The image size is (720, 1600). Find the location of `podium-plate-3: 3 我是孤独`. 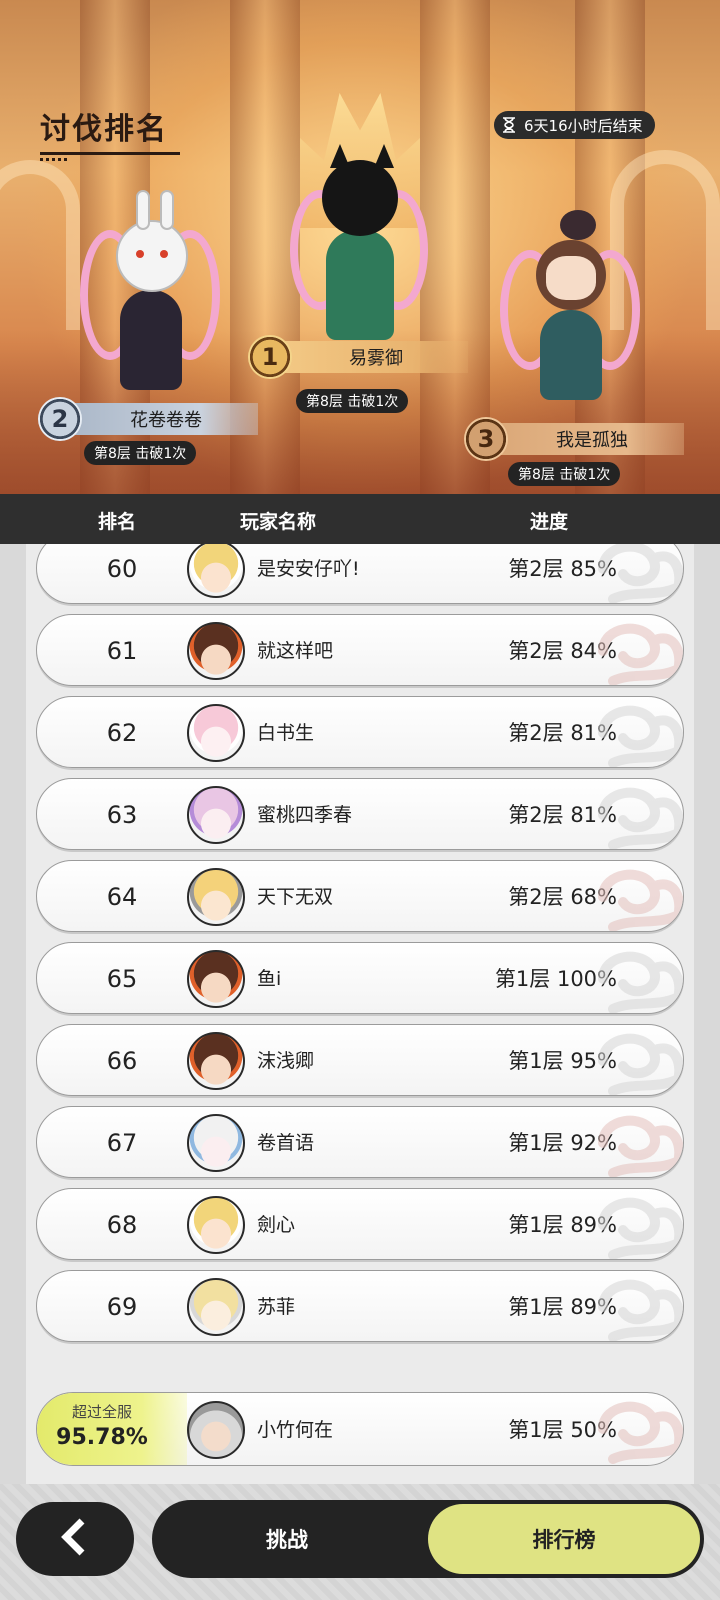

podium-plate-3: 3 我是孤独 is located at coordinates (574, 439).